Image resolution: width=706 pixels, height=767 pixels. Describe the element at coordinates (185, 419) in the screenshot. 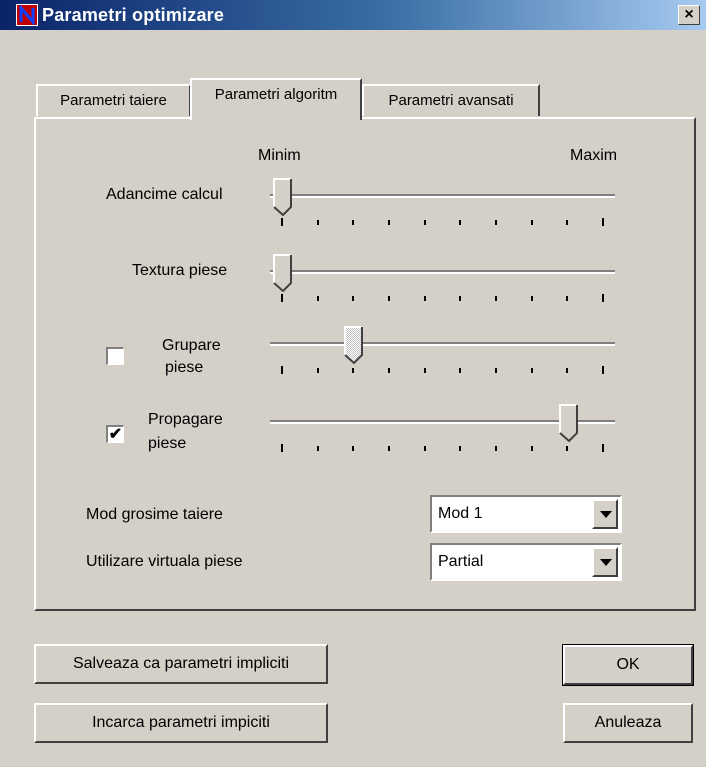

I see `propagare-label-line1: Propagare` at that location.